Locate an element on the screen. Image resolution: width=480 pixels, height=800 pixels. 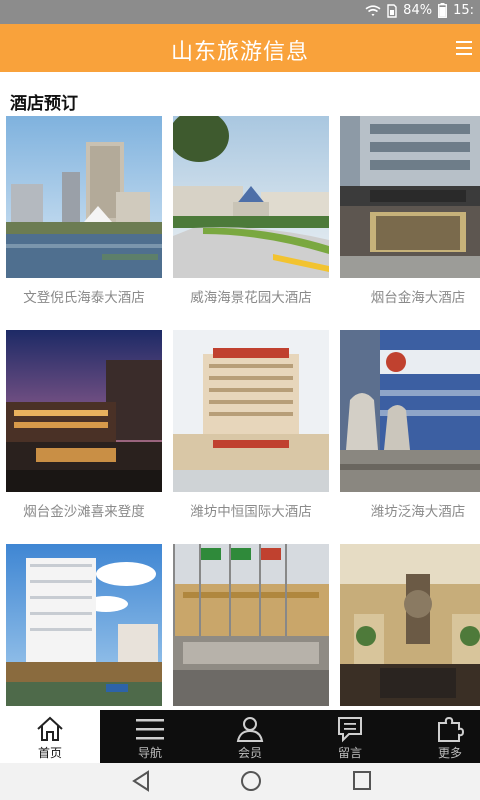
puzzle-icon is located at coordinates (451, 729).